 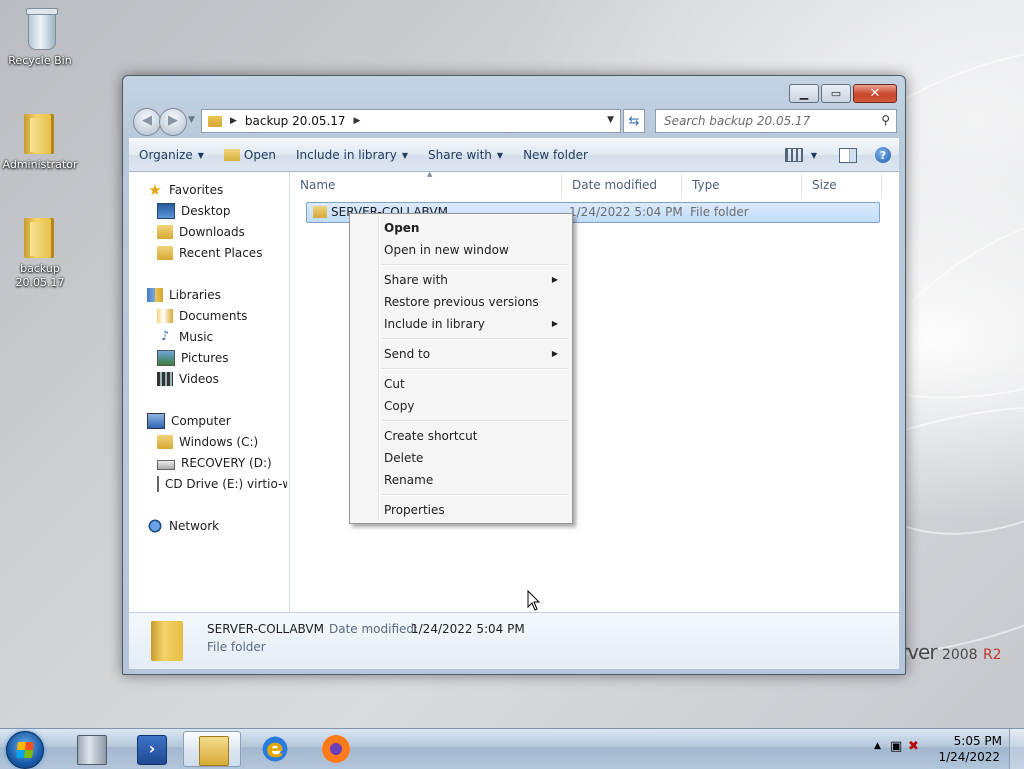 I want to click on volume-muted-icon: ✖, so click(x=913, y=746).